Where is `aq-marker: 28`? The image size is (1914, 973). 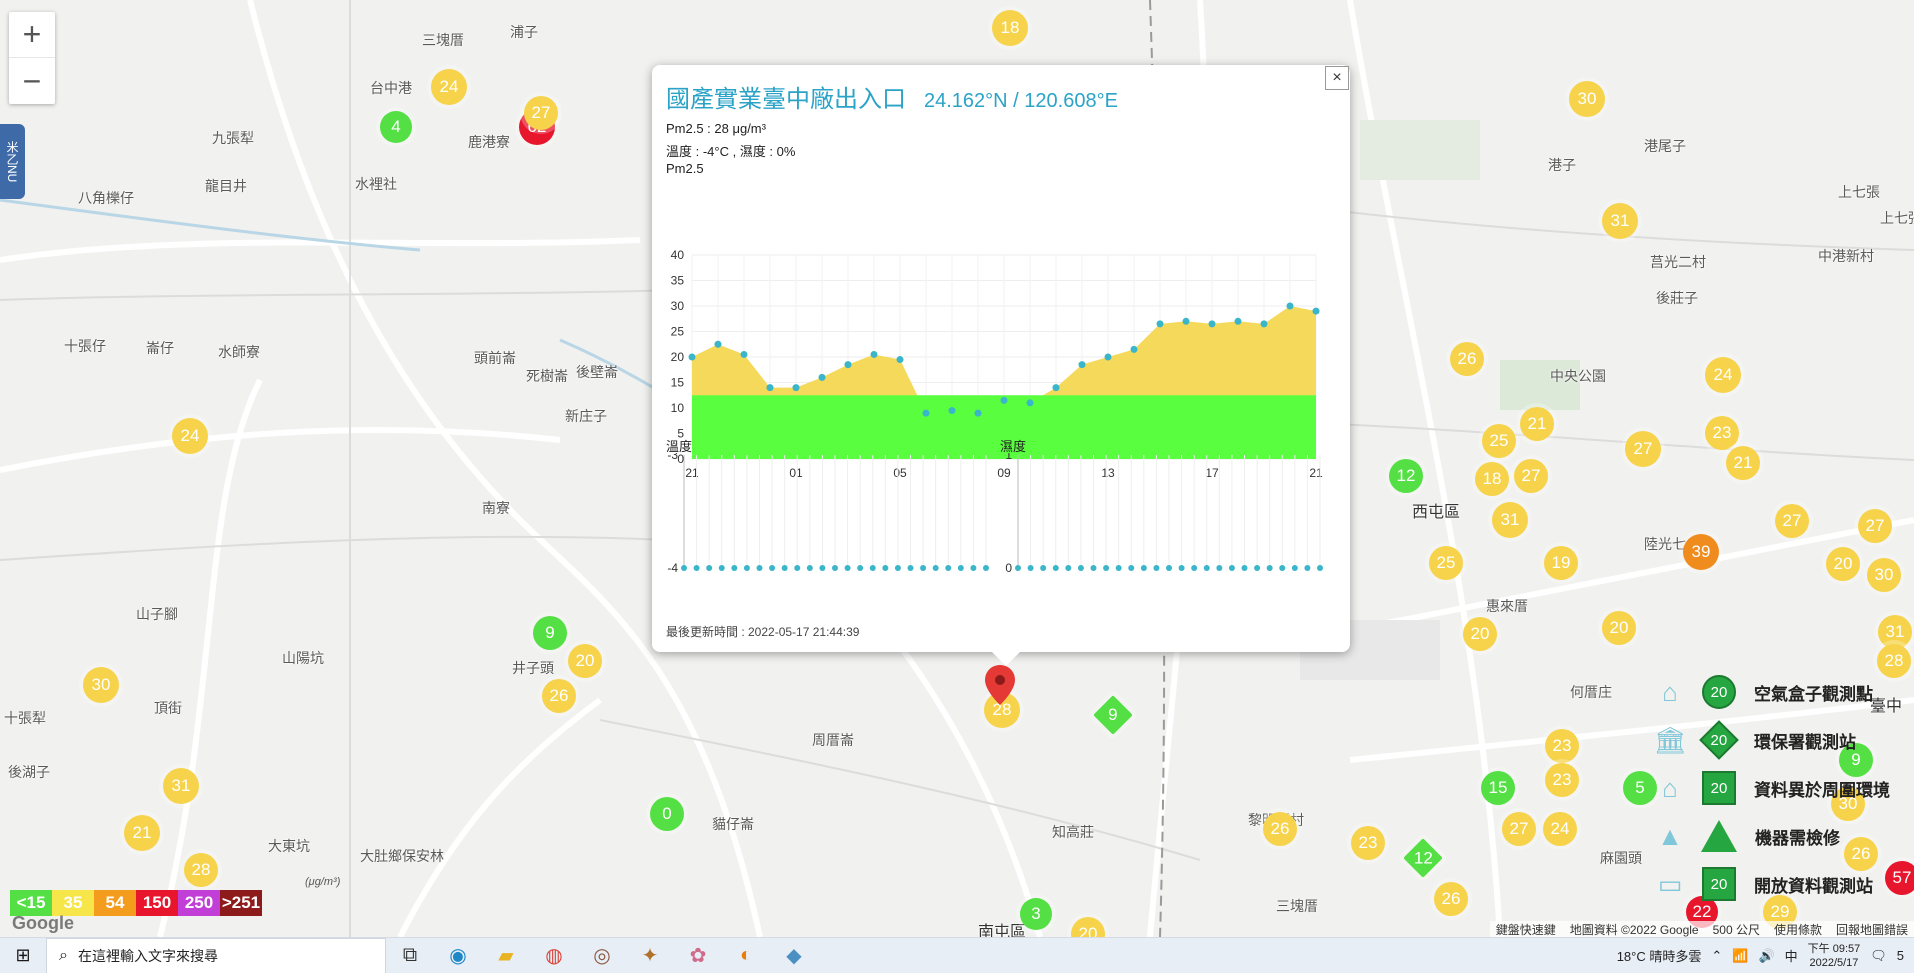
aq-marker: 28 is located at coordinates (201, 870).